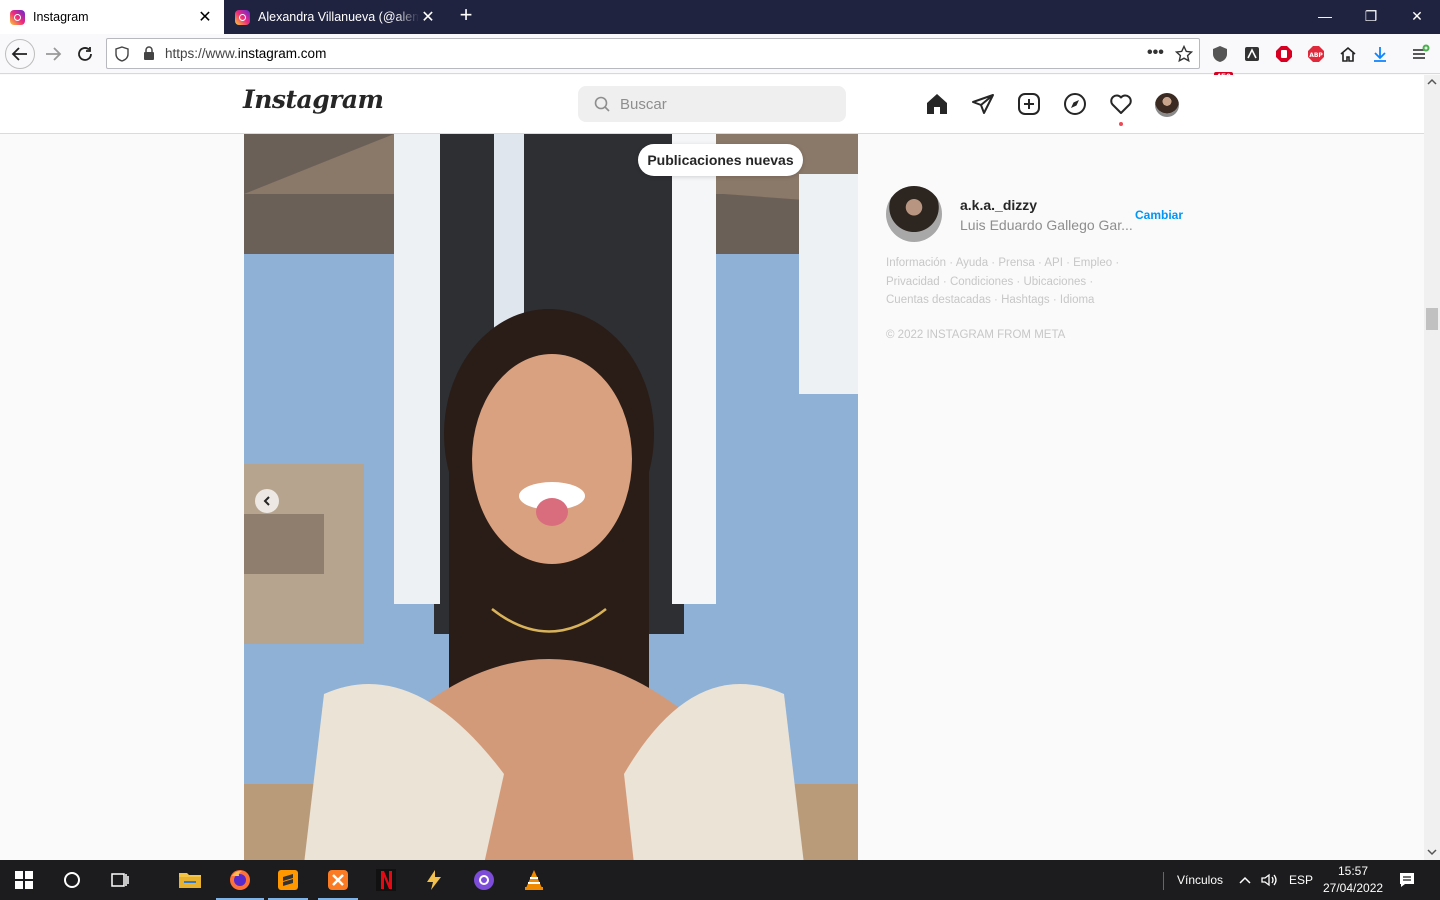  What do you see at coordinates (1025, 300) in the screenshot?
I see `footer-link-hashtags: Hashtags` at bounding box center [1025, 300].